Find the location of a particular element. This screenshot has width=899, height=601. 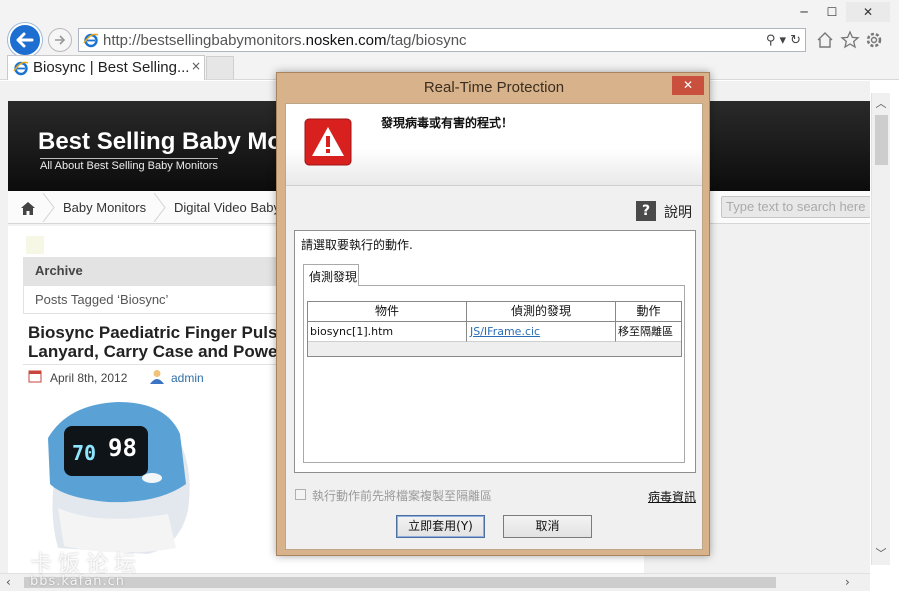

archive-label: Archive is located at coordinates (59, 270).